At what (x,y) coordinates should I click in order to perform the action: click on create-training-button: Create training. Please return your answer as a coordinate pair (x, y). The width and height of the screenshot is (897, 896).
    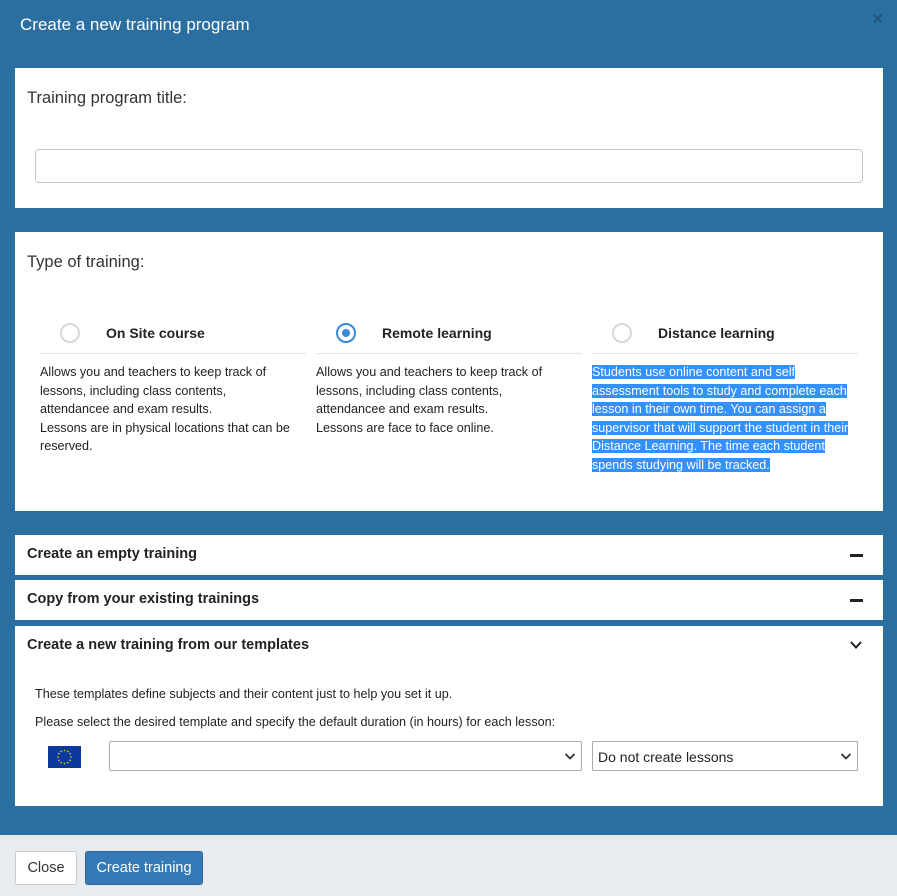
    Looking at the image, I should click on (144, 868).